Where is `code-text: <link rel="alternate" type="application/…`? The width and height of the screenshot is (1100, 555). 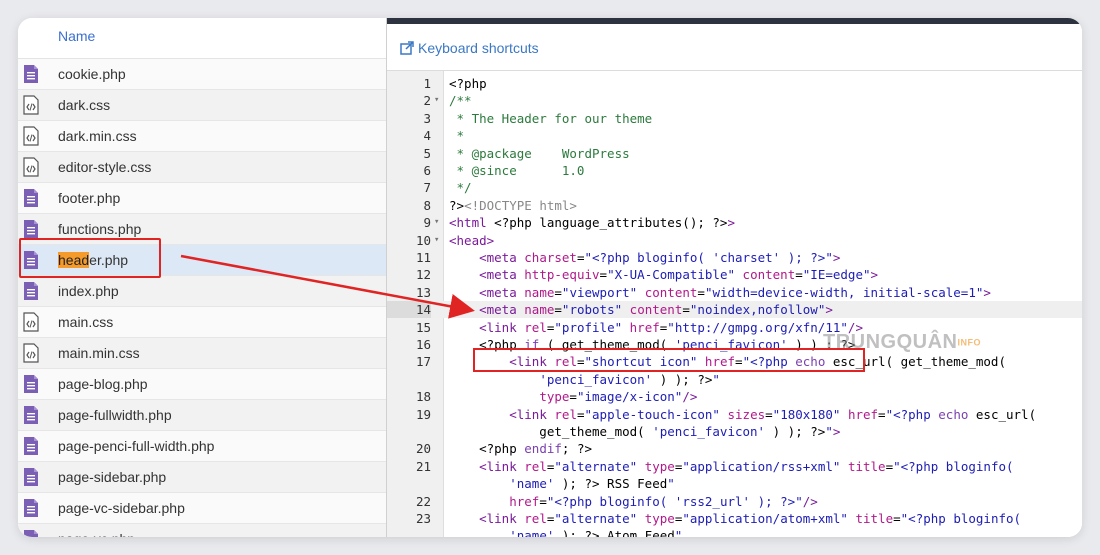 code-text: <link rel="alternate" type="application/… is located at coordinates (750, 518).